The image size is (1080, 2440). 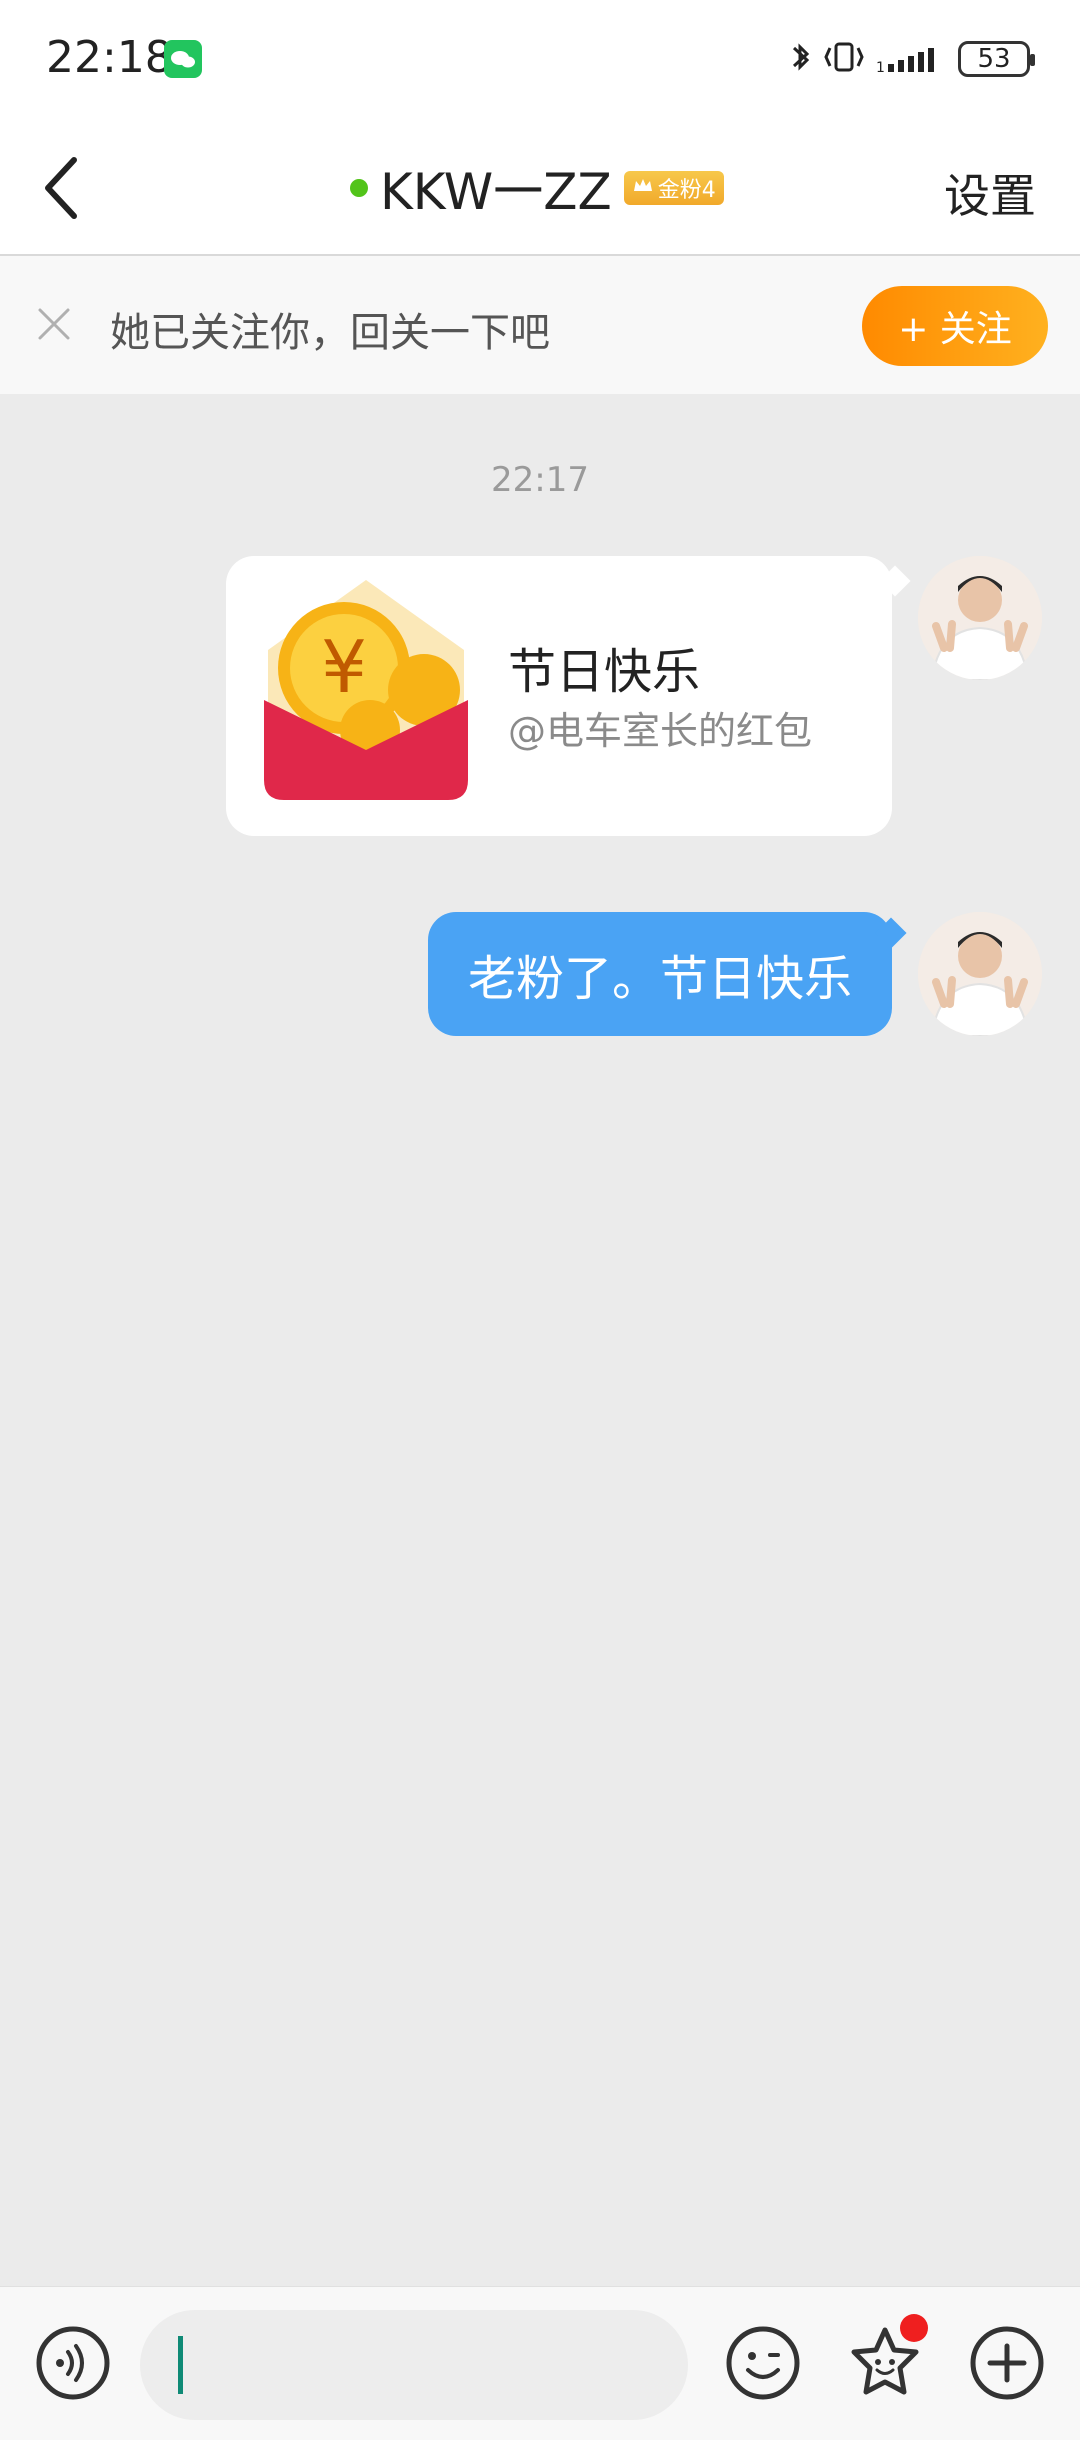 I want to click on signal-icon: 1, so click(x=911, y=59).